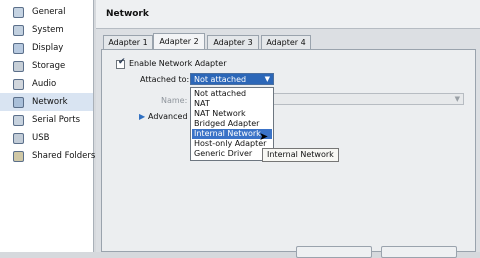  I want to click on serial-ports-icon, so click(18, 120).